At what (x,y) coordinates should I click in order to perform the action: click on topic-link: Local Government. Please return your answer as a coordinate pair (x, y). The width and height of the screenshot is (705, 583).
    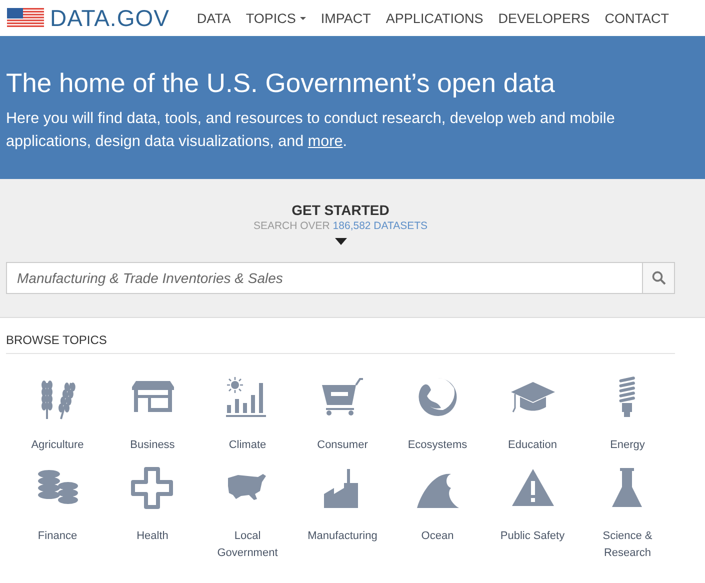
    Looking at the image, I should click on (247, 545).